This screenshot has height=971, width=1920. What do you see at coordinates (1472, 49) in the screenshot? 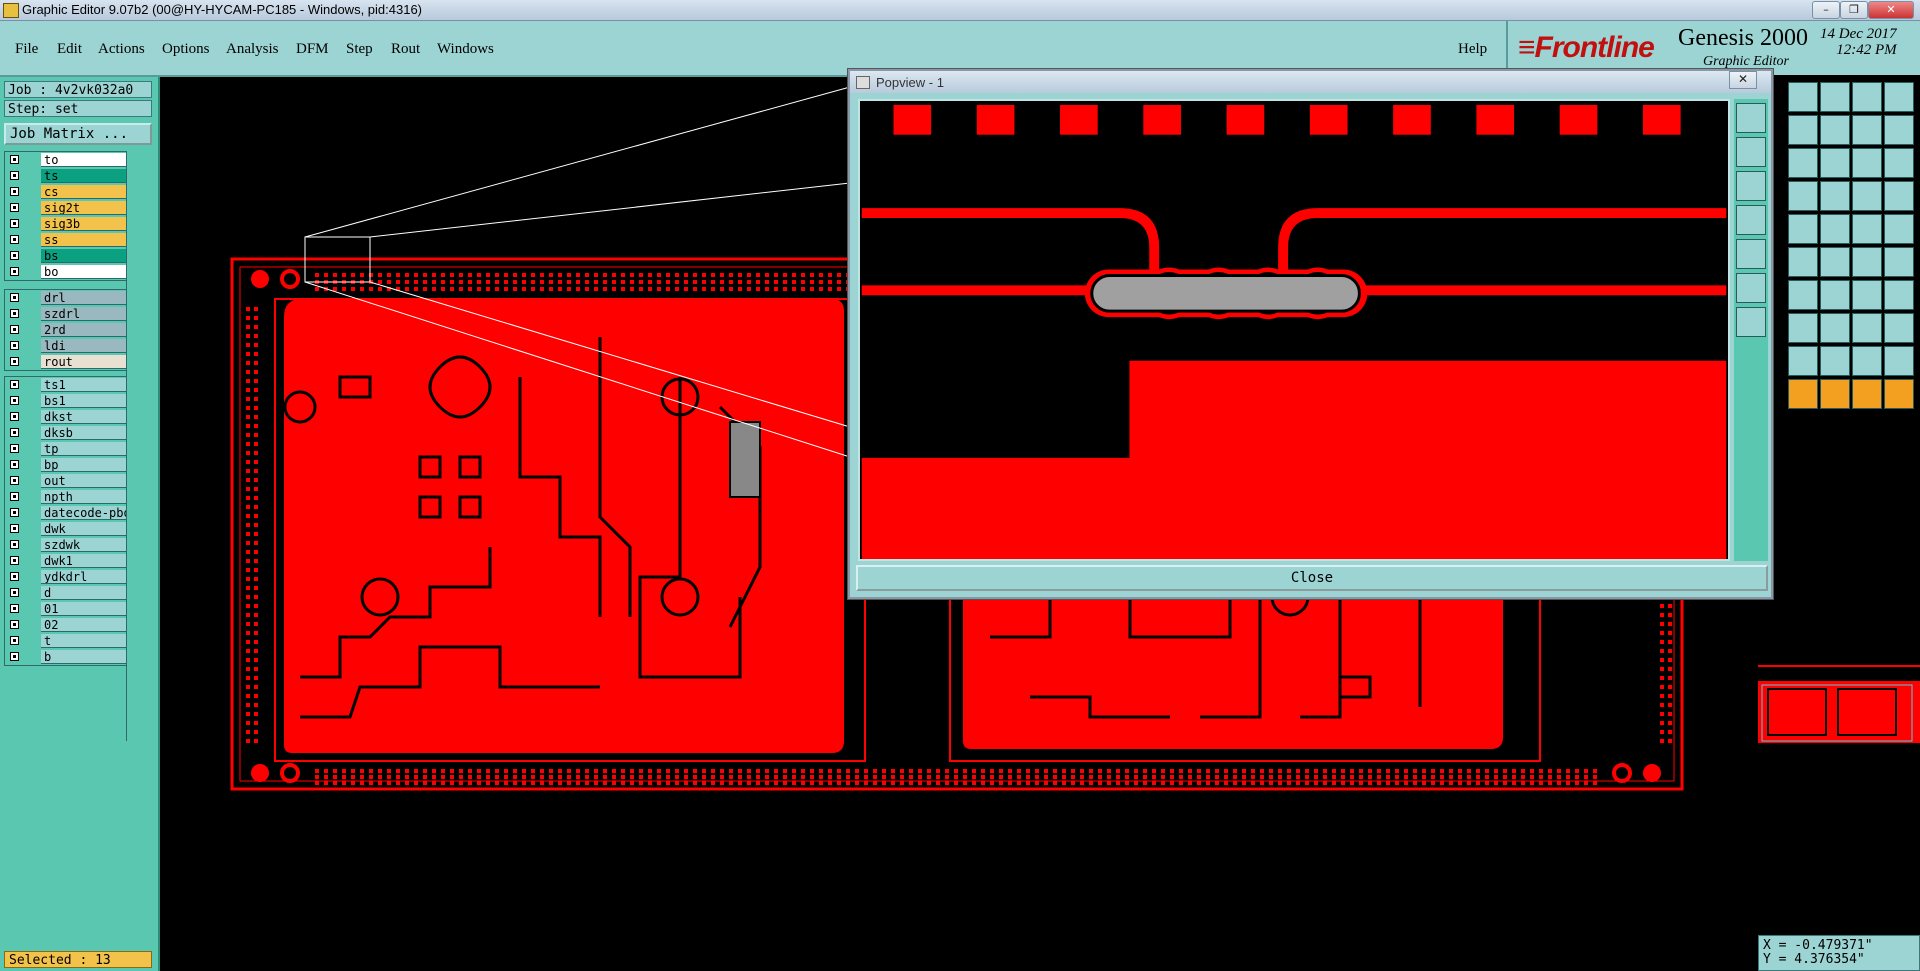
I see `menu-help: Help` at bounding box center [1472, 49].